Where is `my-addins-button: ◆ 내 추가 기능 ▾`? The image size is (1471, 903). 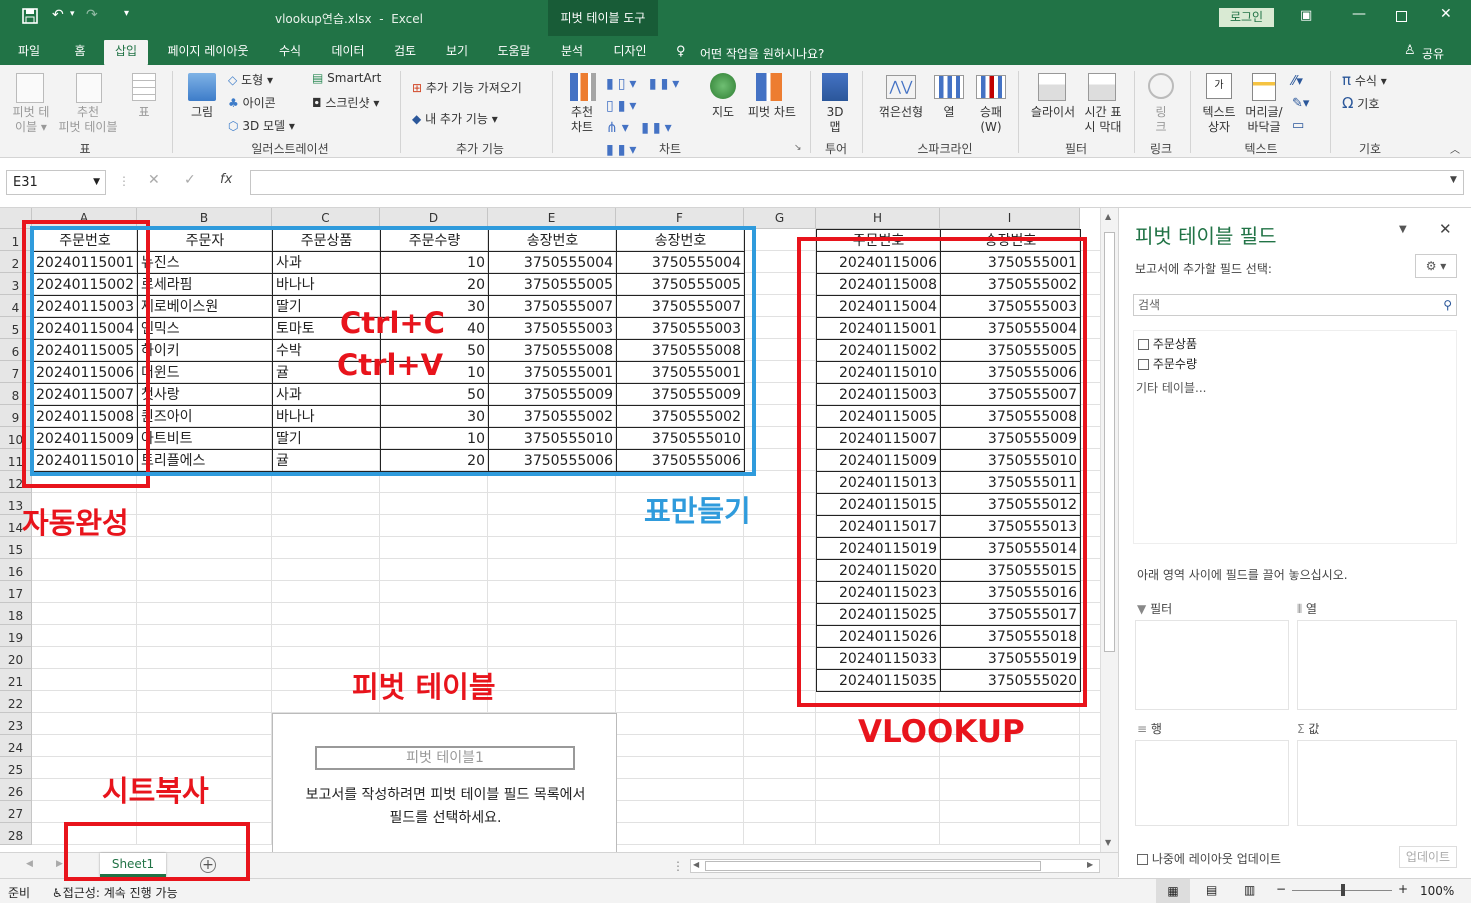
my-addins-button: ◆ 내 추가 기능 ▾ is located at coordinates (455, 118).